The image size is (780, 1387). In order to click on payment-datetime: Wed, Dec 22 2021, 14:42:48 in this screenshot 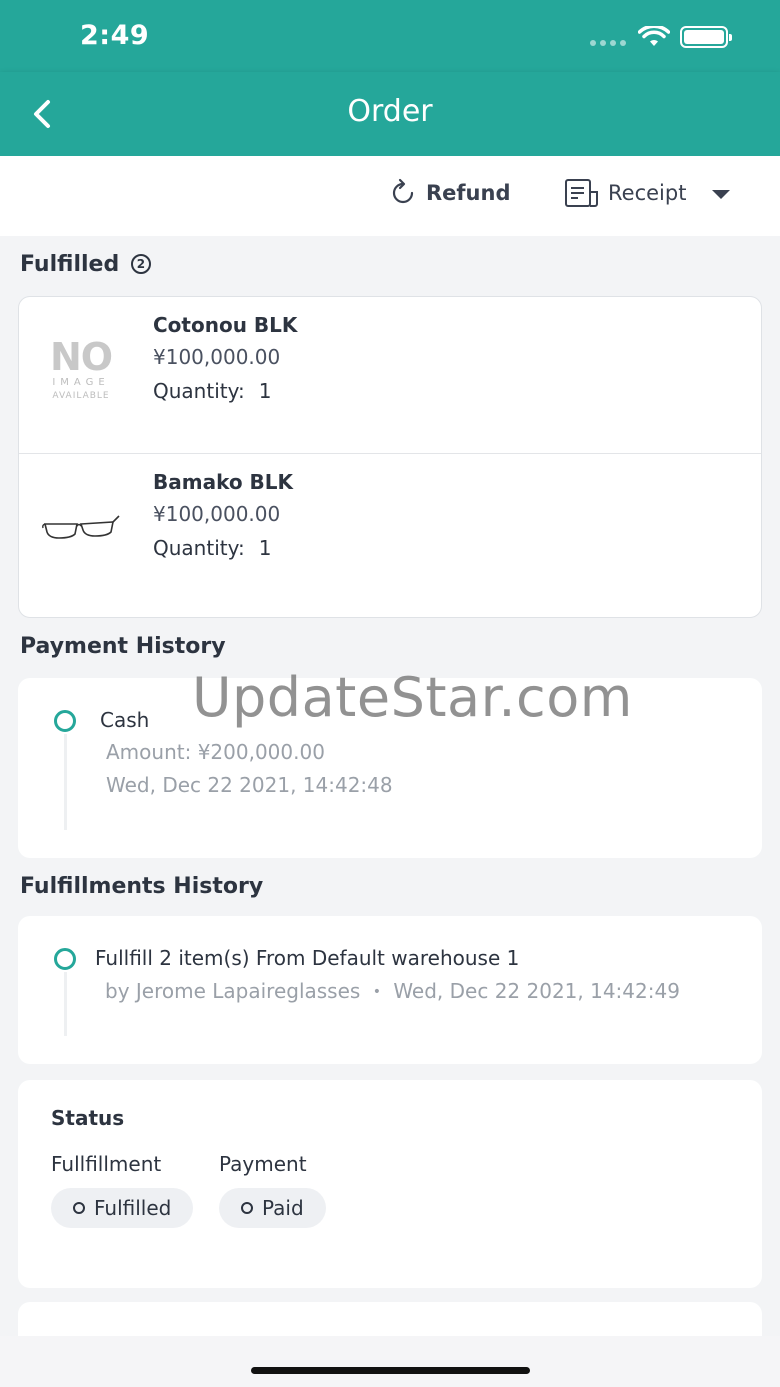, I will do `click(249, 785)`.